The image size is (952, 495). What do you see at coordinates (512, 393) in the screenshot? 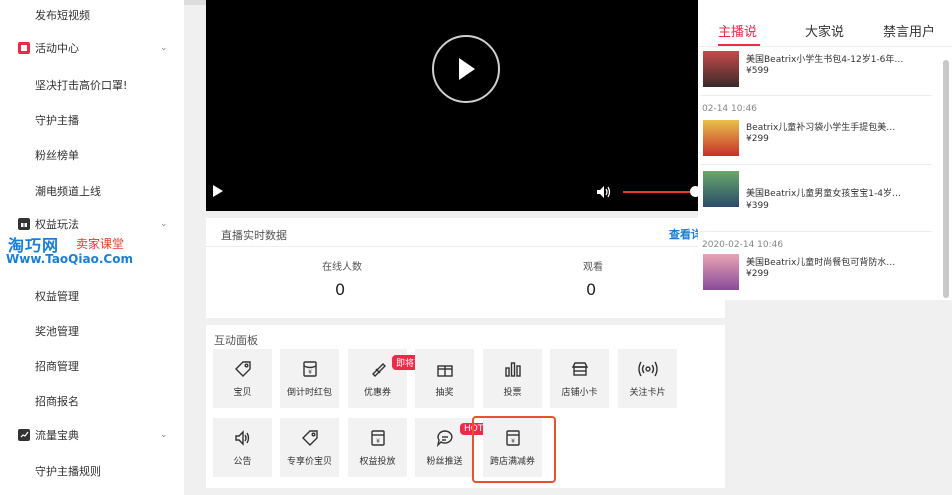
I see `tile-label: 投票` at bounding box center [512, 393].